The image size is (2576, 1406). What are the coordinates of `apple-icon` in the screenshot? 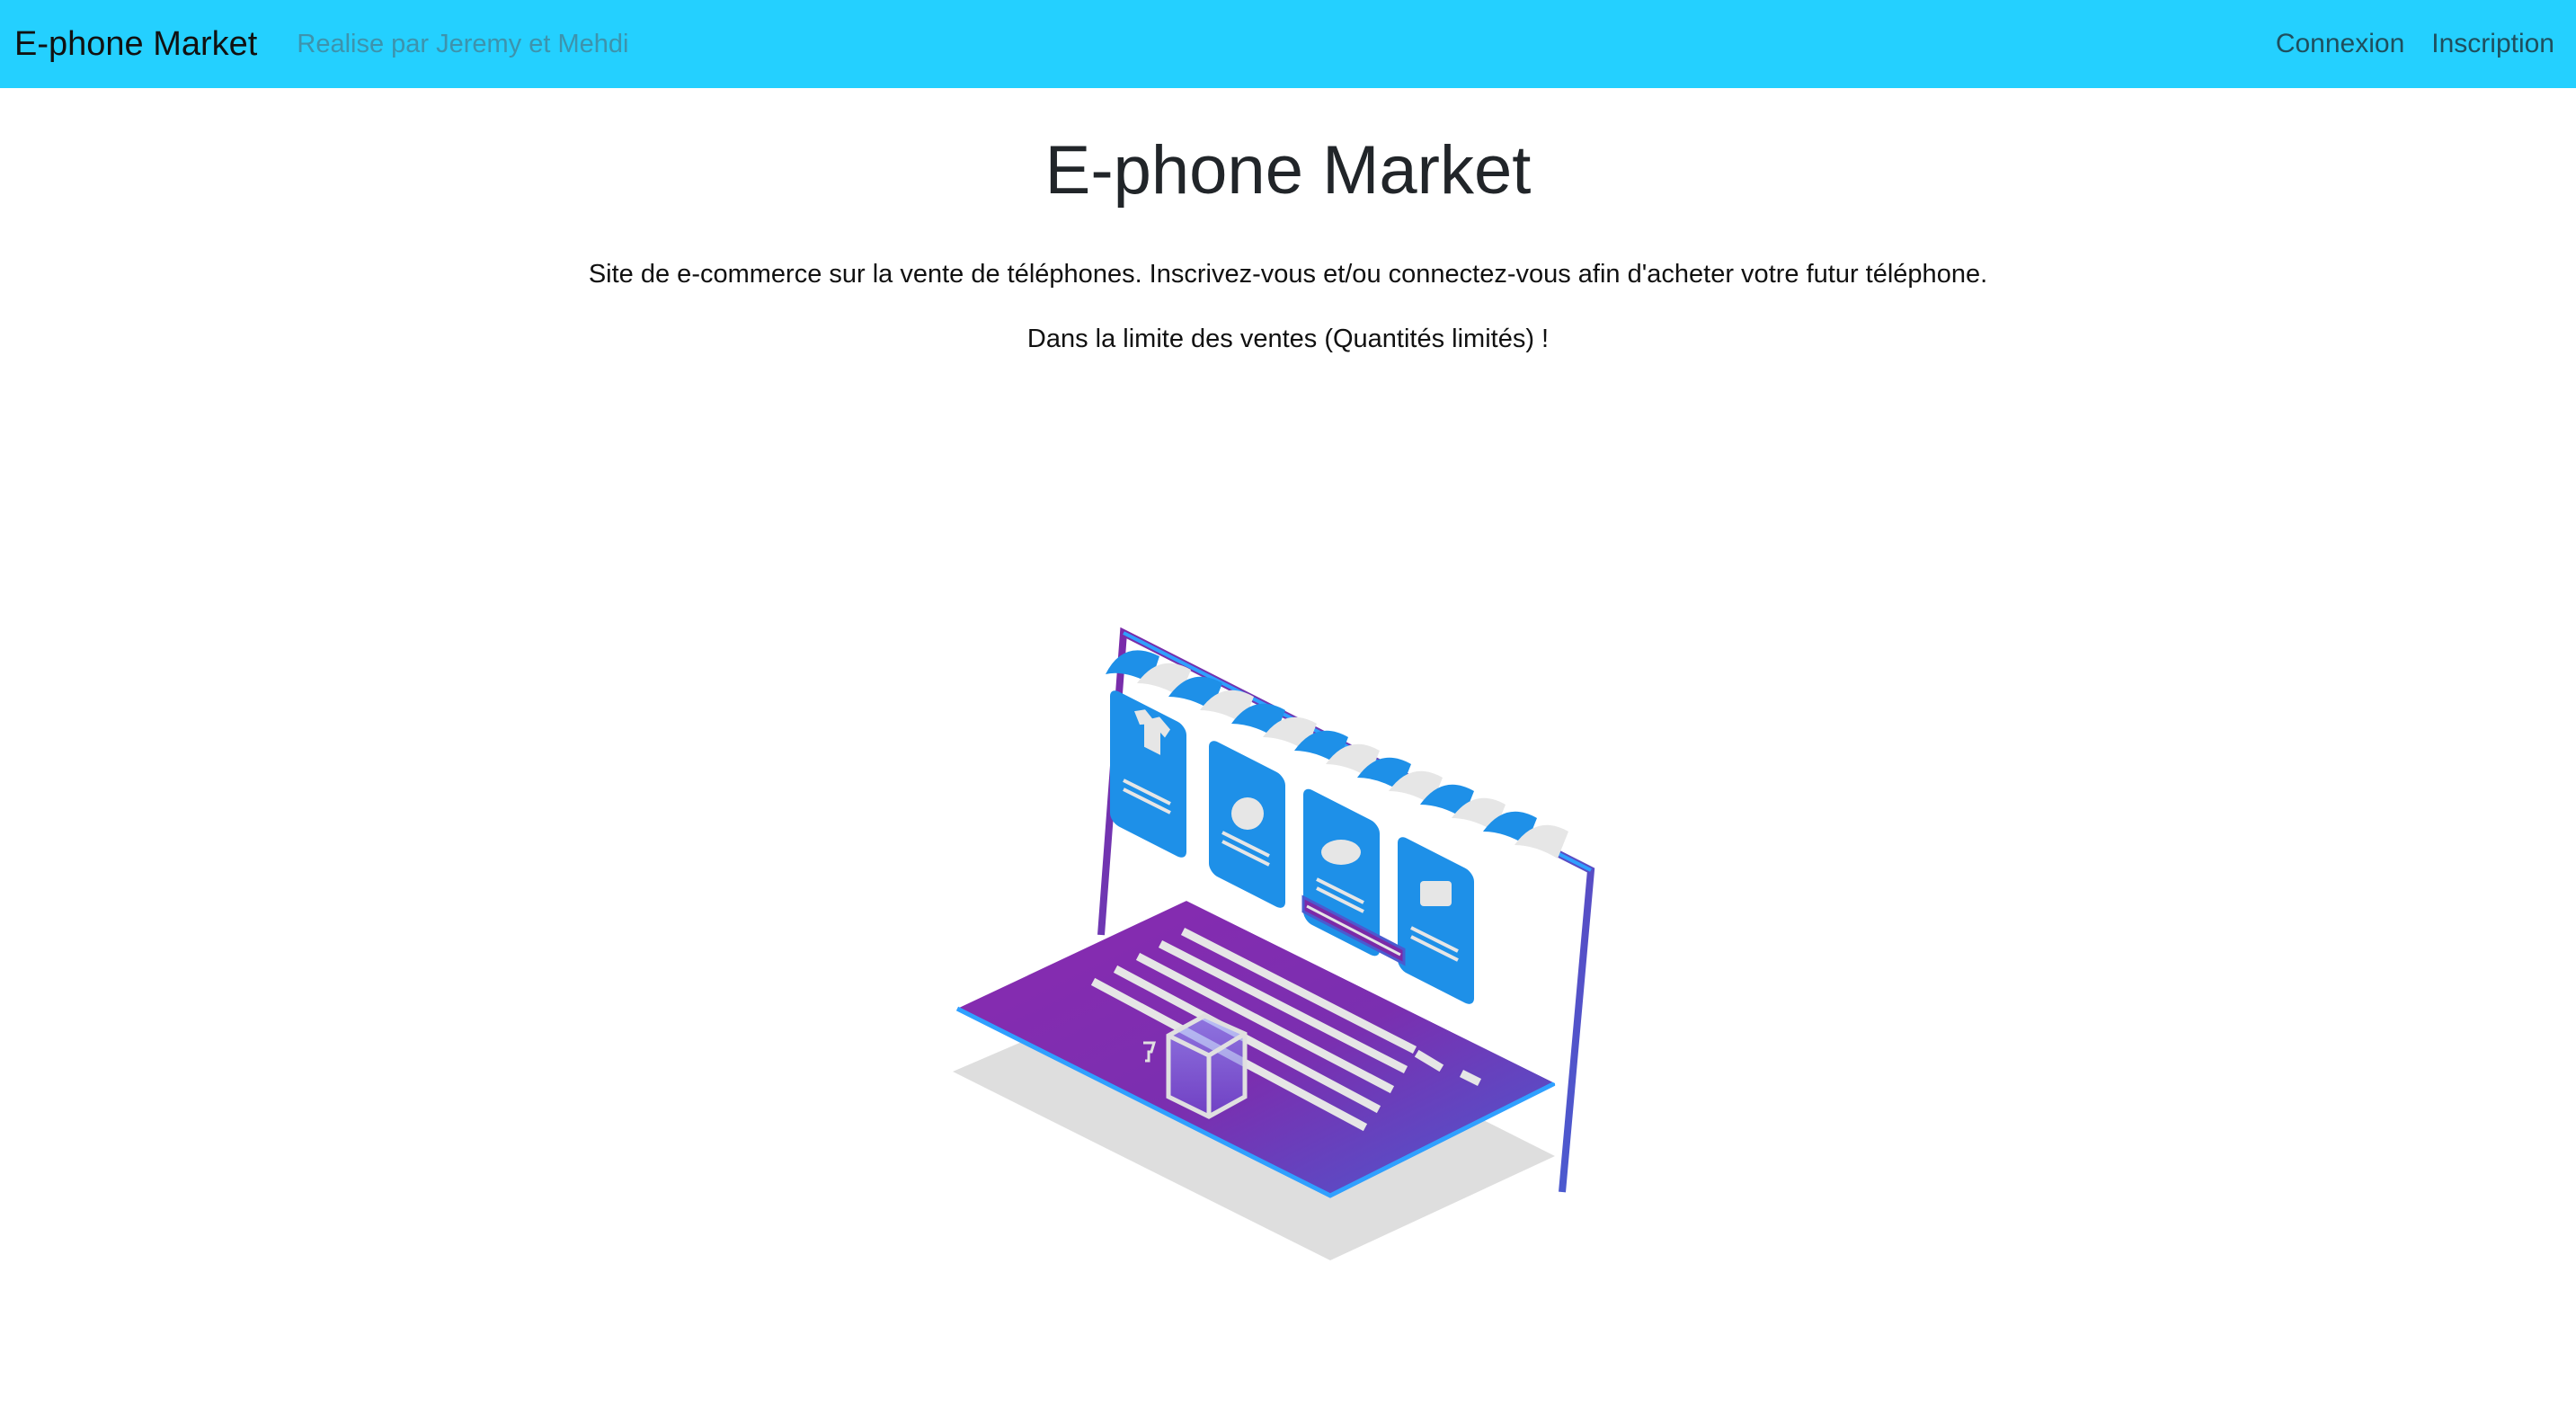 It's located at (1247, 813).